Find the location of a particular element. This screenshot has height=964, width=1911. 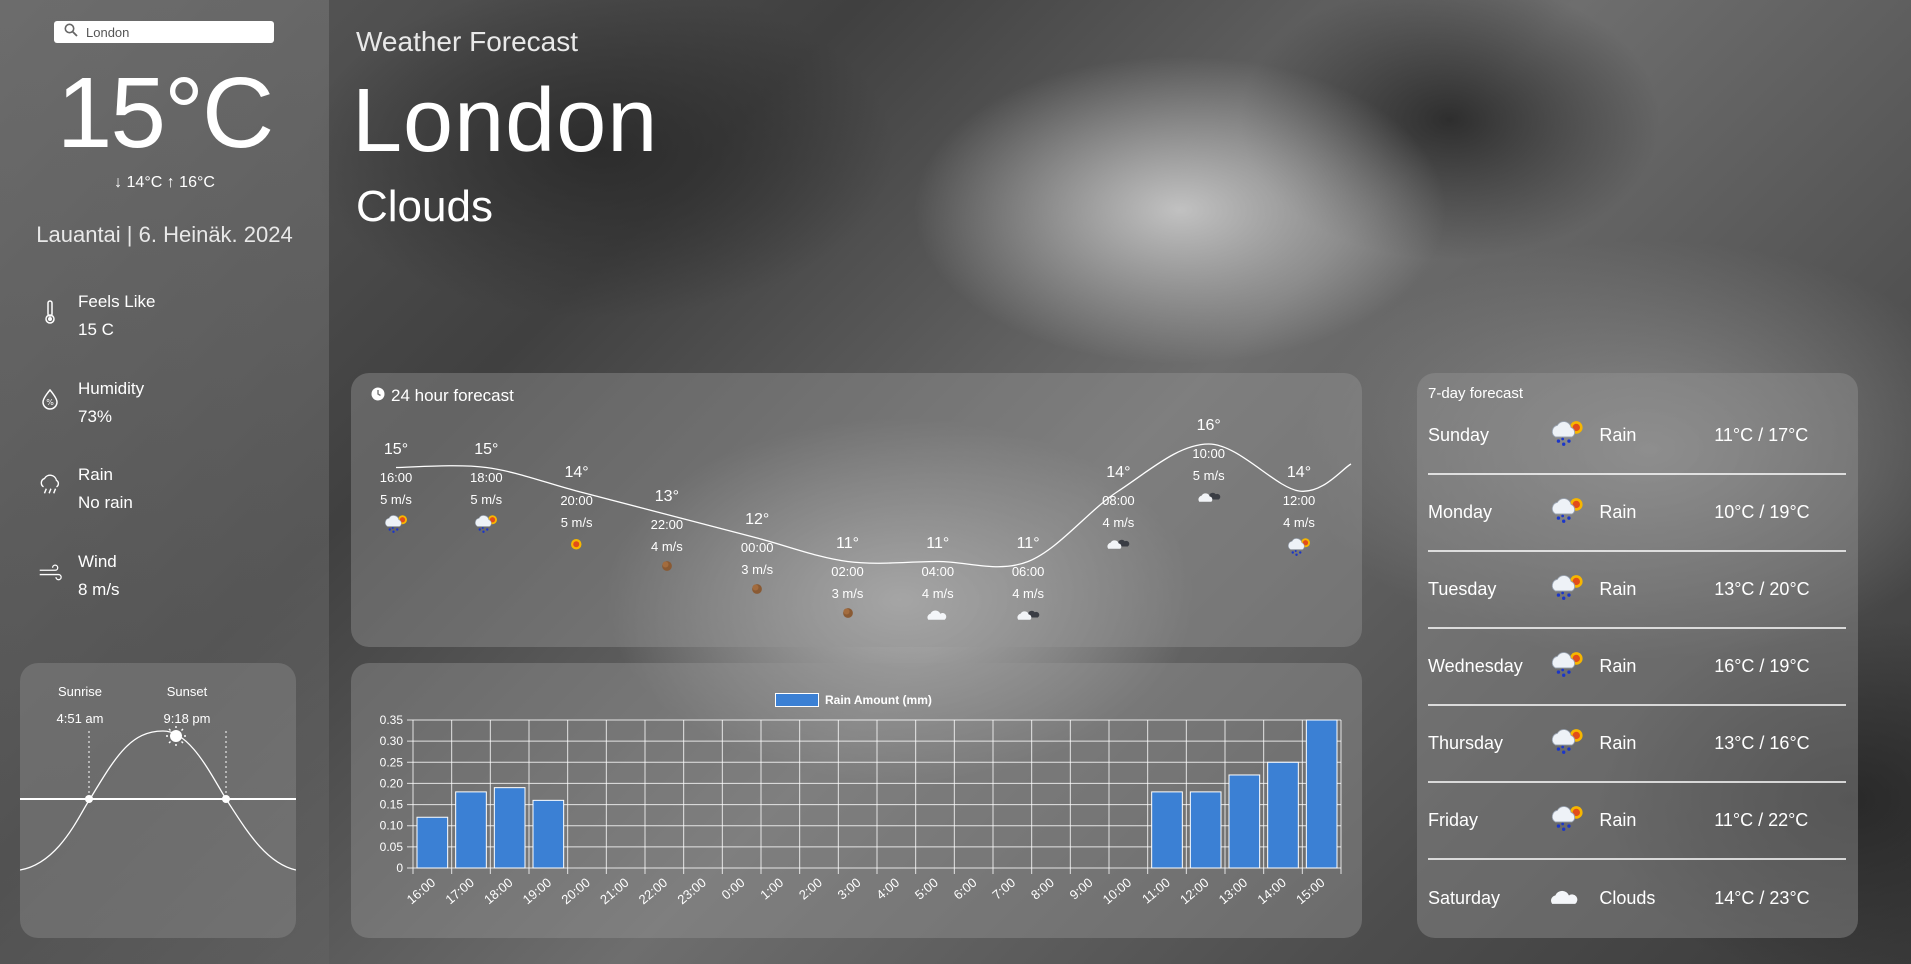

hour-column: 11° 02:00 3 m/s is located at coordinates (848, 578).